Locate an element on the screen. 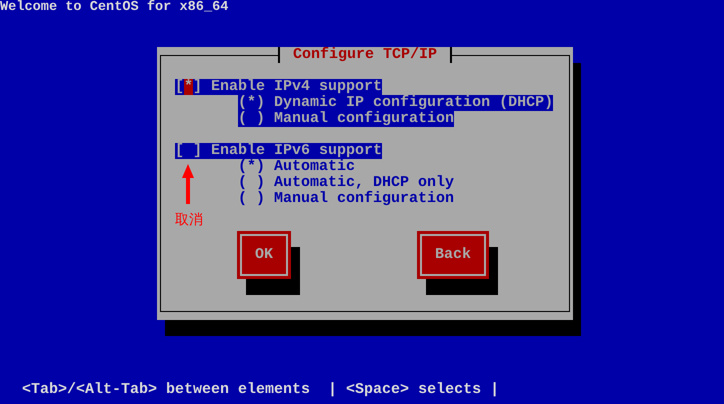 The image size is (724, 404). radio-option: ( ) Manual configuration is located at coordinates (346, 119).